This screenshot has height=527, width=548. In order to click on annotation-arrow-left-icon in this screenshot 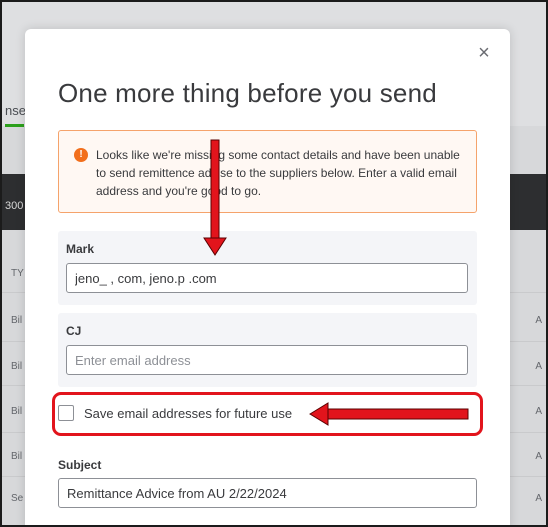, I will do `click(389, 414)`.